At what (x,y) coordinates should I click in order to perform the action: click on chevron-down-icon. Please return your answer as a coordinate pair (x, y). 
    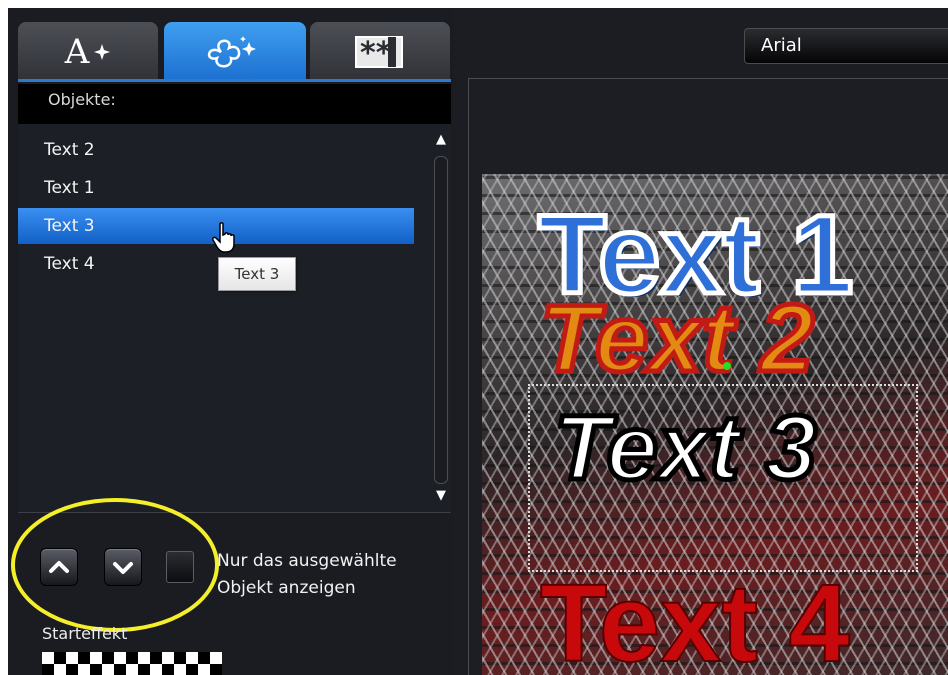
    Looking at the image, I should click on (123, 568).